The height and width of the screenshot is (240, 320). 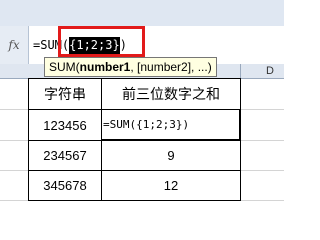 I want to click on table-cell-result: 9, so click(x=171, y=155).